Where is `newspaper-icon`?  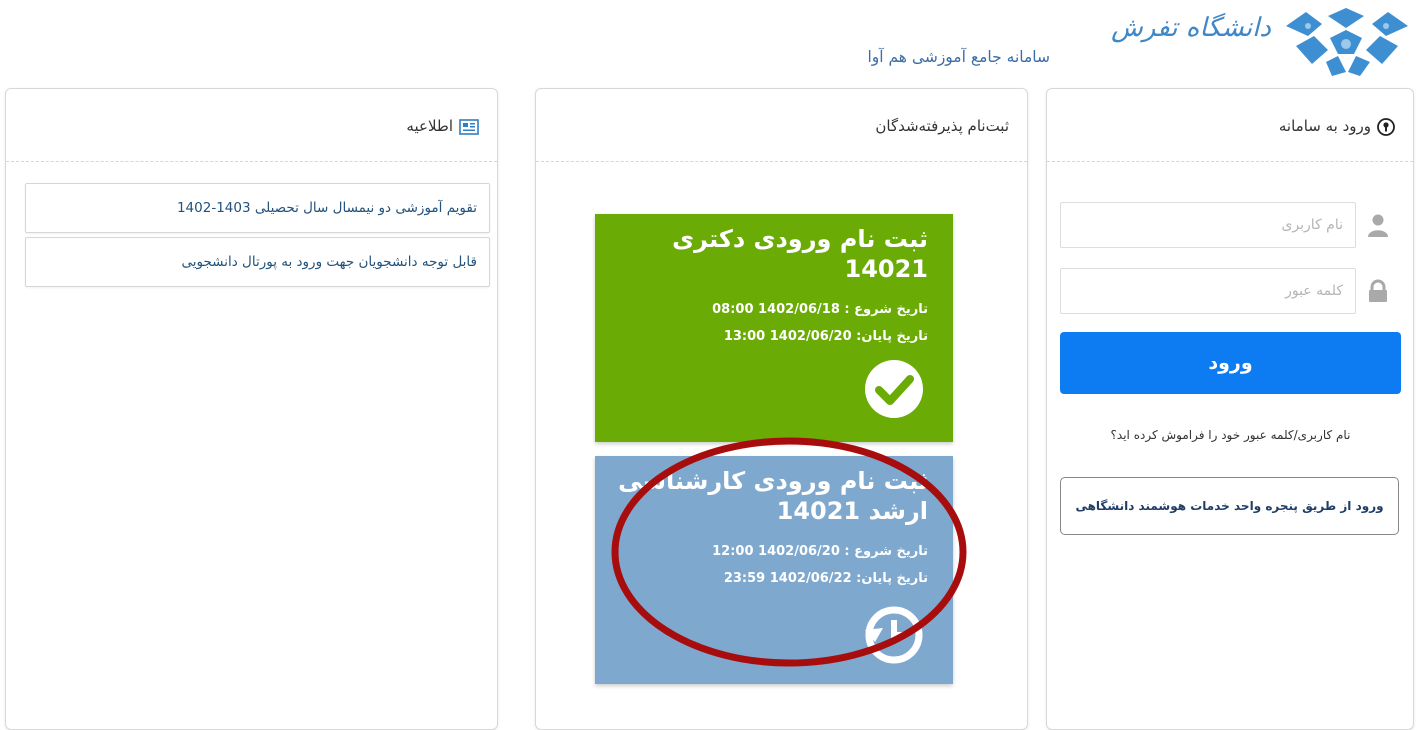
newspaper-icon is located at coordinates (469, 126).